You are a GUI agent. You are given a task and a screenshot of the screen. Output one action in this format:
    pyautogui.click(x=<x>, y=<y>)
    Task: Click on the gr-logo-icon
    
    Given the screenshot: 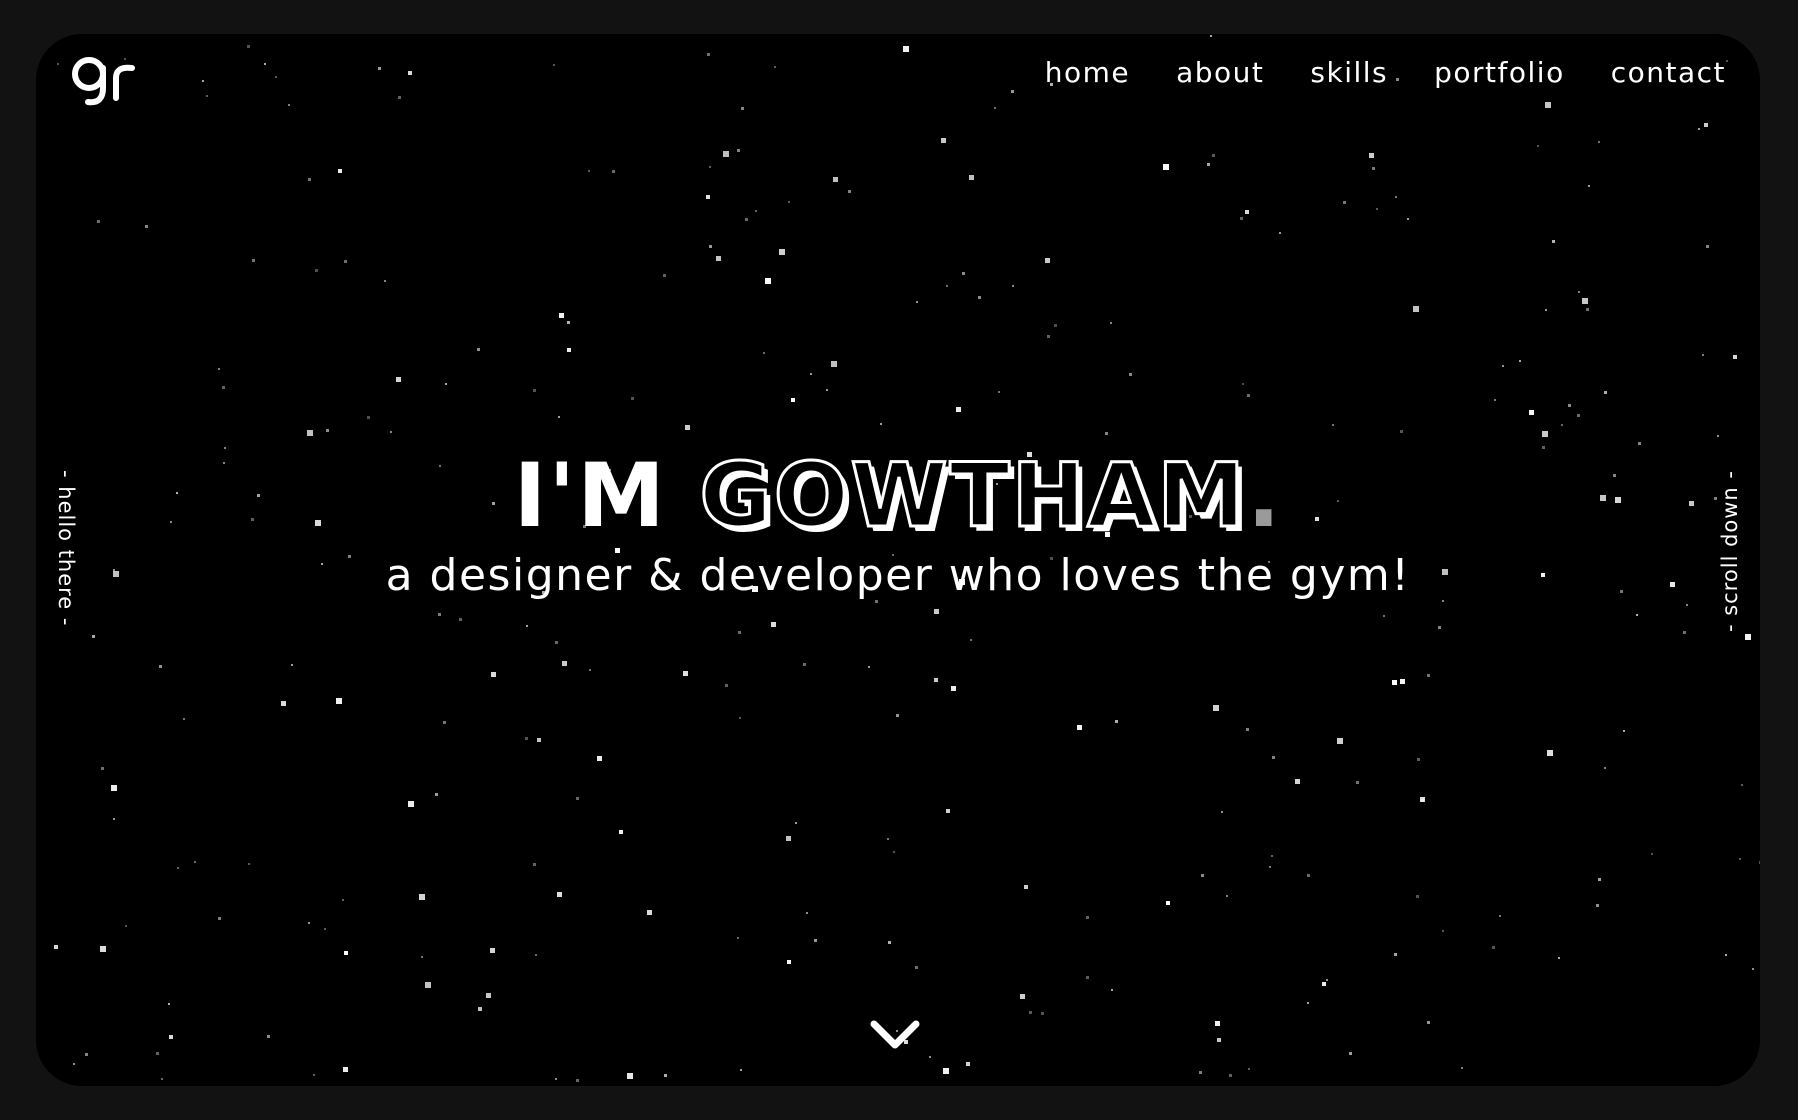 What is the action you would take?
    pyautogui.click(x=105, y=78)
    